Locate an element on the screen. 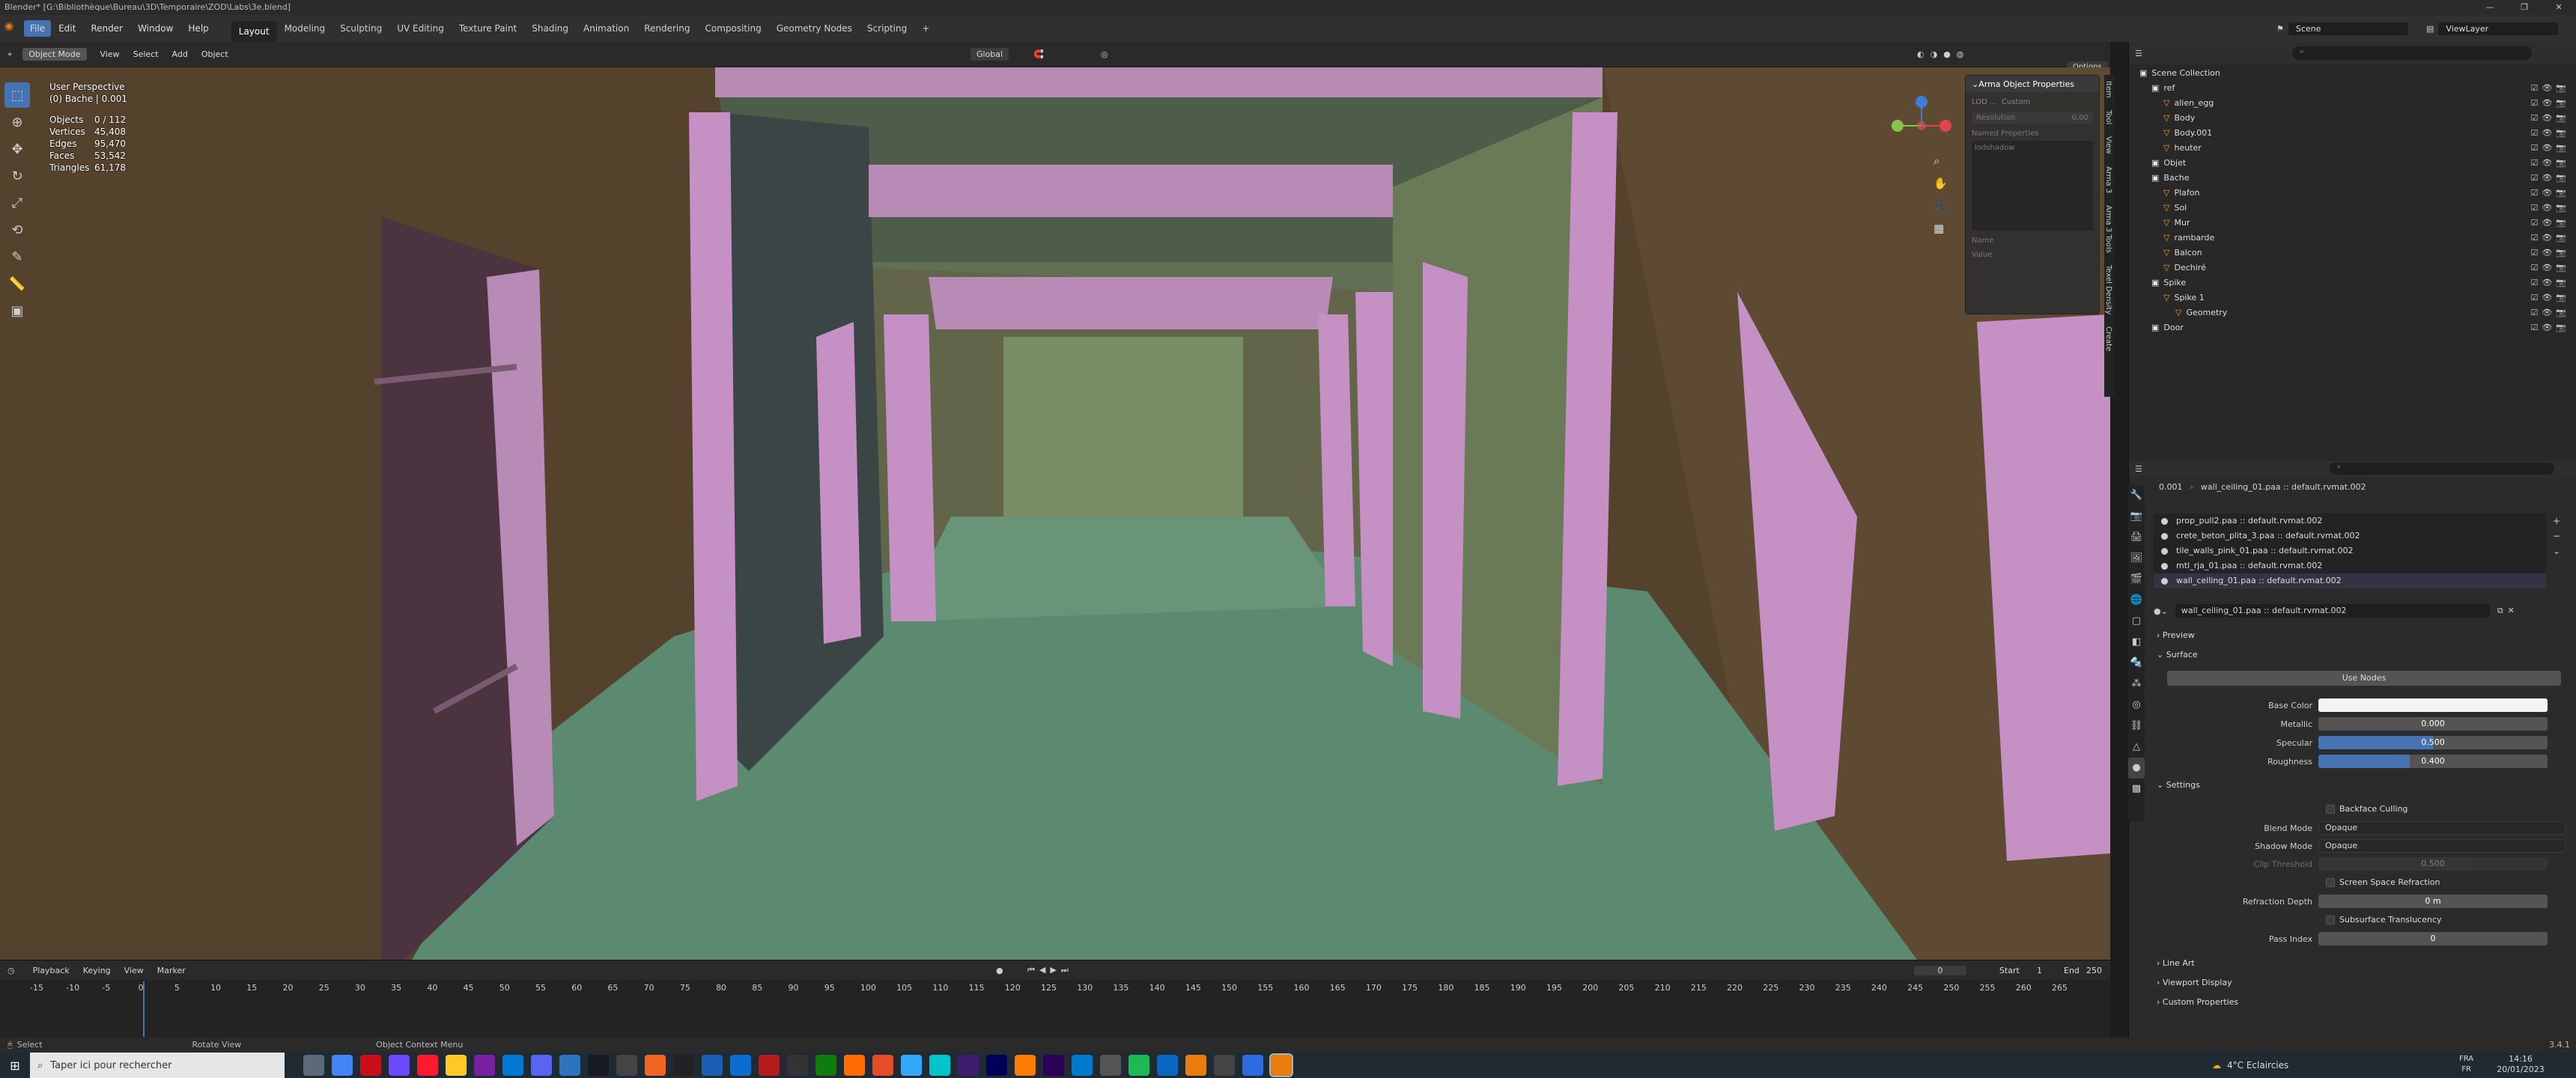 The width and height of the screenshot is (2576, 1078). preview-panel-header: › Preview is located at coordinates (2176, 635).